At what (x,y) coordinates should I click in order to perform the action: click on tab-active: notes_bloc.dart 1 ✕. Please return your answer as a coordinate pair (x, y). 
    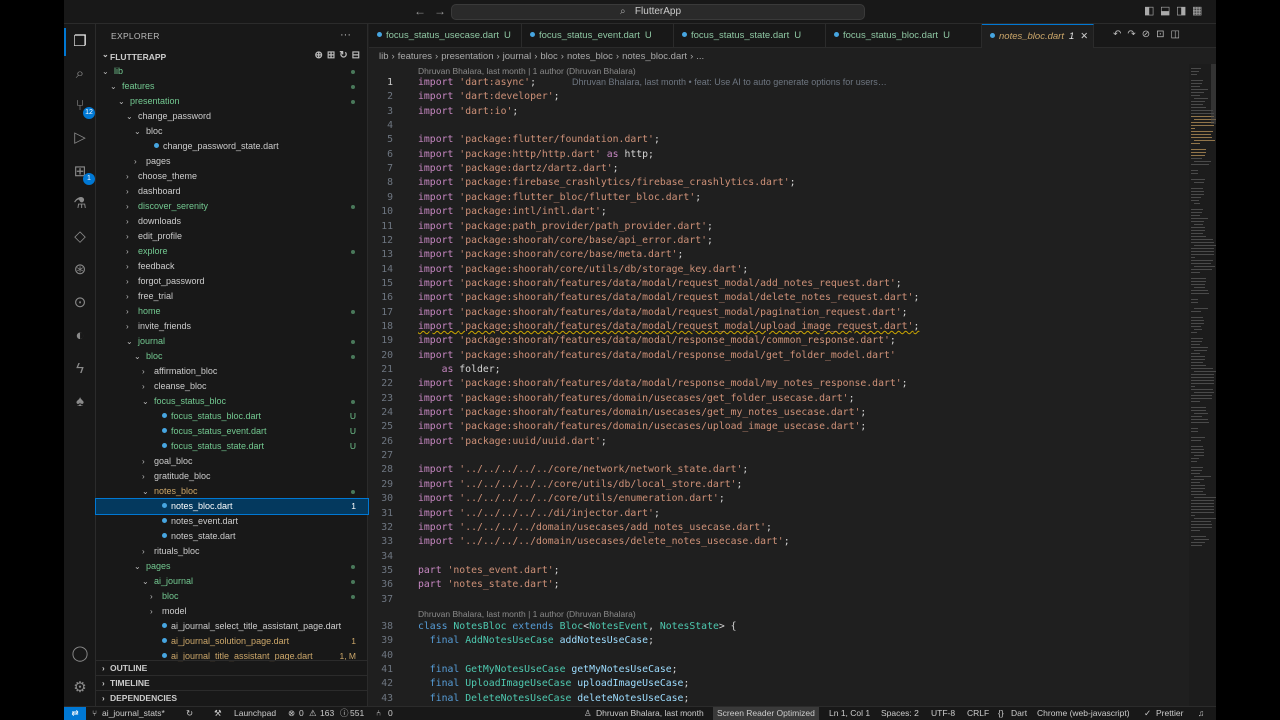
    Looking at the image, I should click on (1038, 36).